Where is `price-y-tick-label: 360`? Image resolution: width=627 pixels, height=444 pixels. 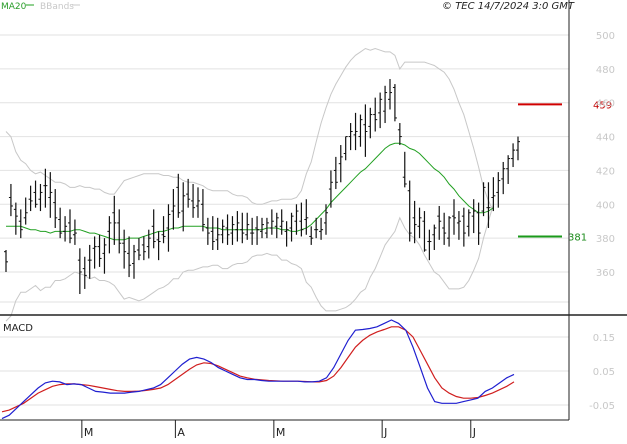 price-y-tick-label: 360 is located at coordinates (605, 273).